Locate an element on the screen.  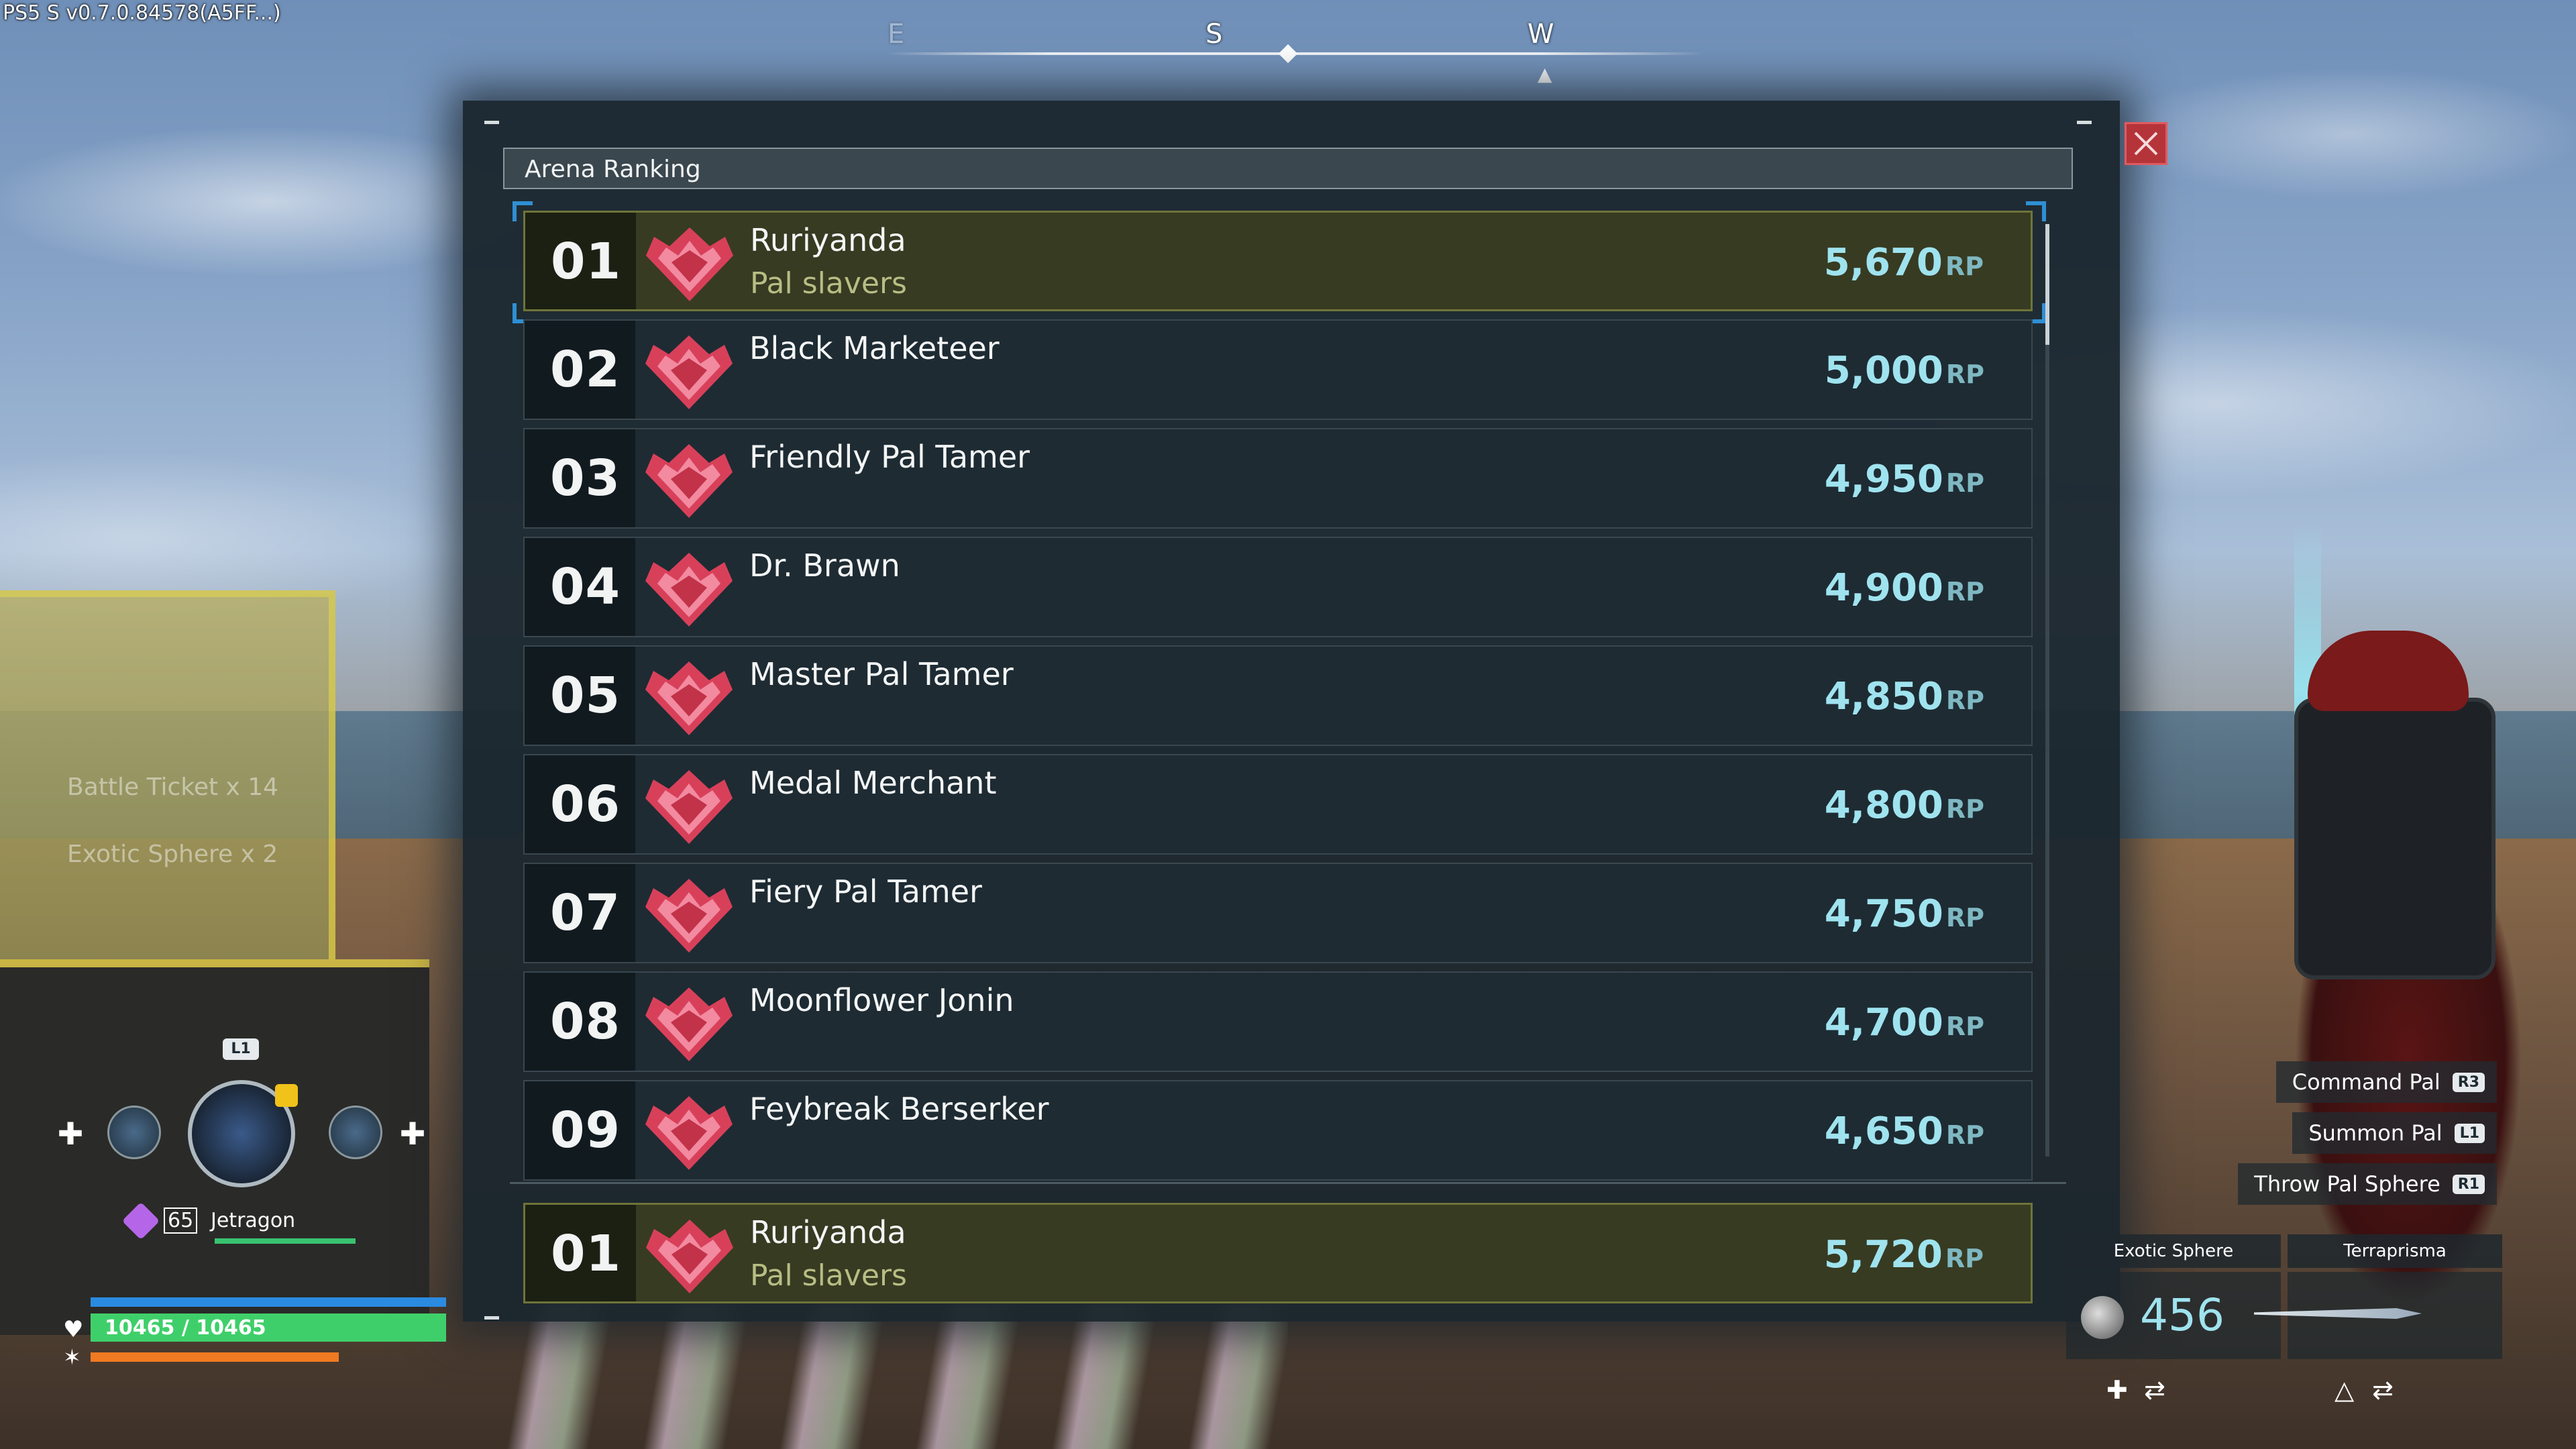
player-name: Moonflower Jonin is located at coordinates (881, 1000).